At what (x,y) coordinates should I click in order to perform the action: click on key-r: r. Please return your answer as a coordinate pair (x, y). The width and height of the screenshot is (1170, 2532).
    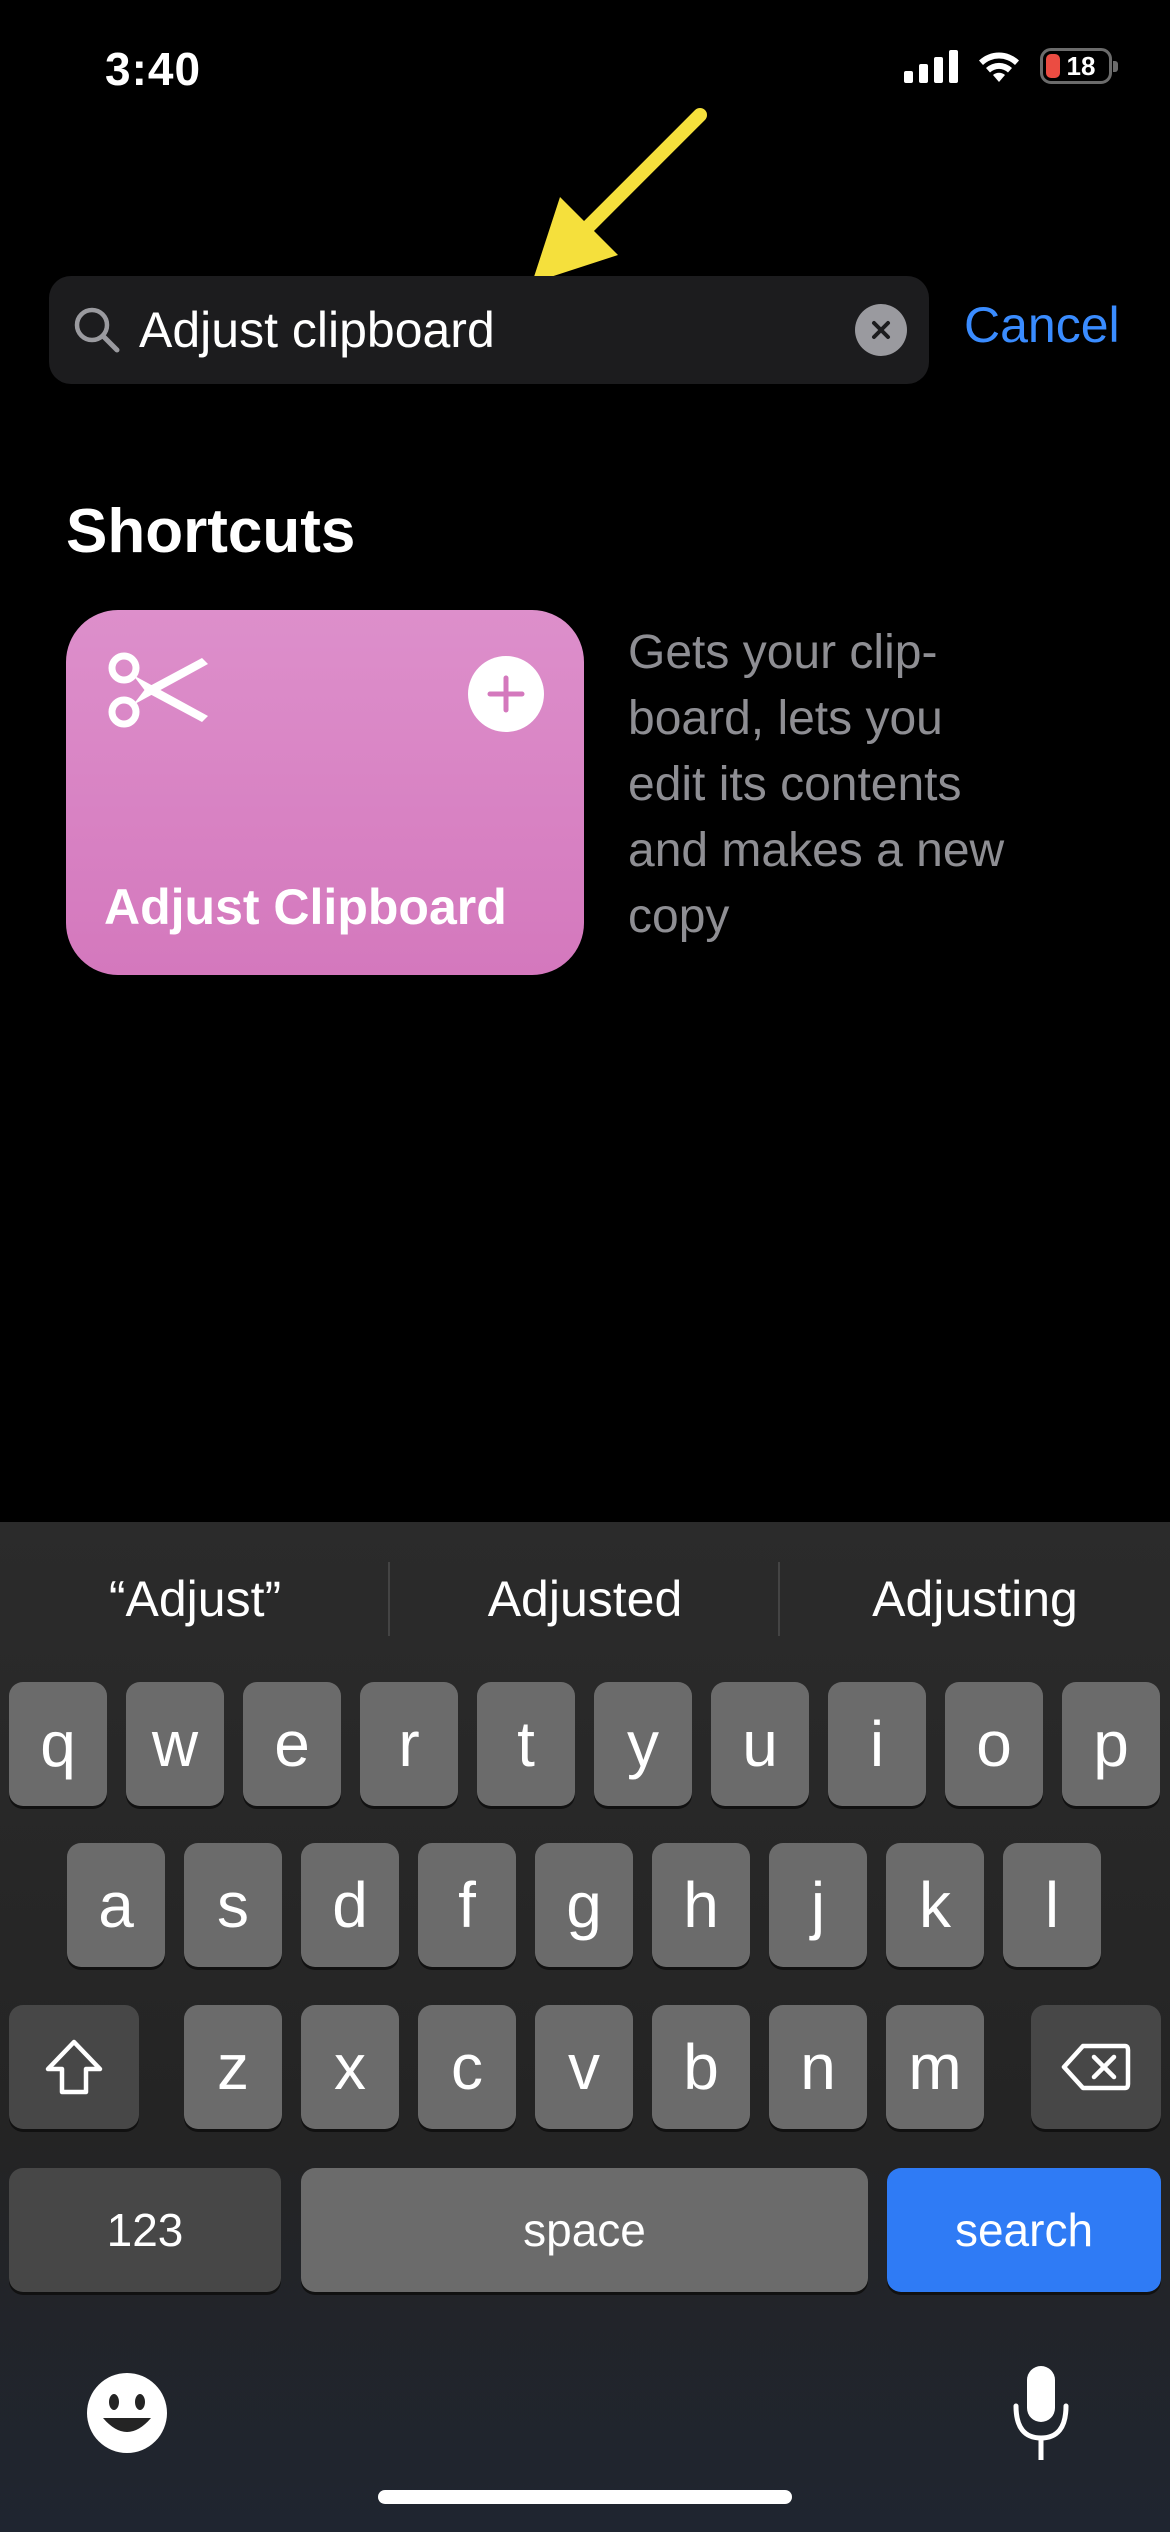
    Looking at the image, I should click on (409, 1744).